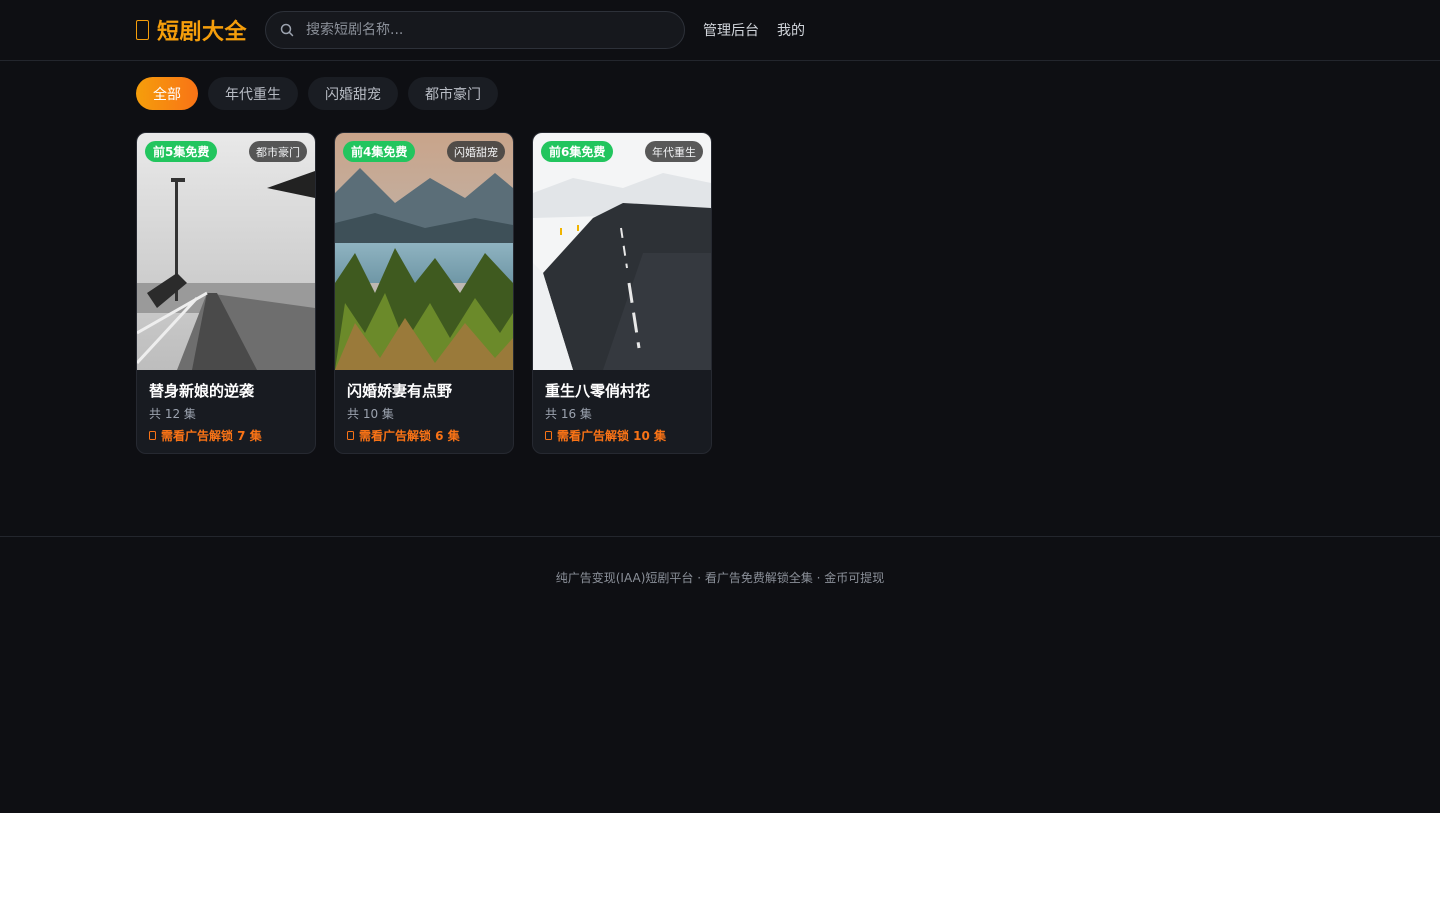 This screenshot has height=900, width=1440. Describe the element at coordinates (172, 414) in the screenshot. I see `episode-count: 共 12 集` at that location.